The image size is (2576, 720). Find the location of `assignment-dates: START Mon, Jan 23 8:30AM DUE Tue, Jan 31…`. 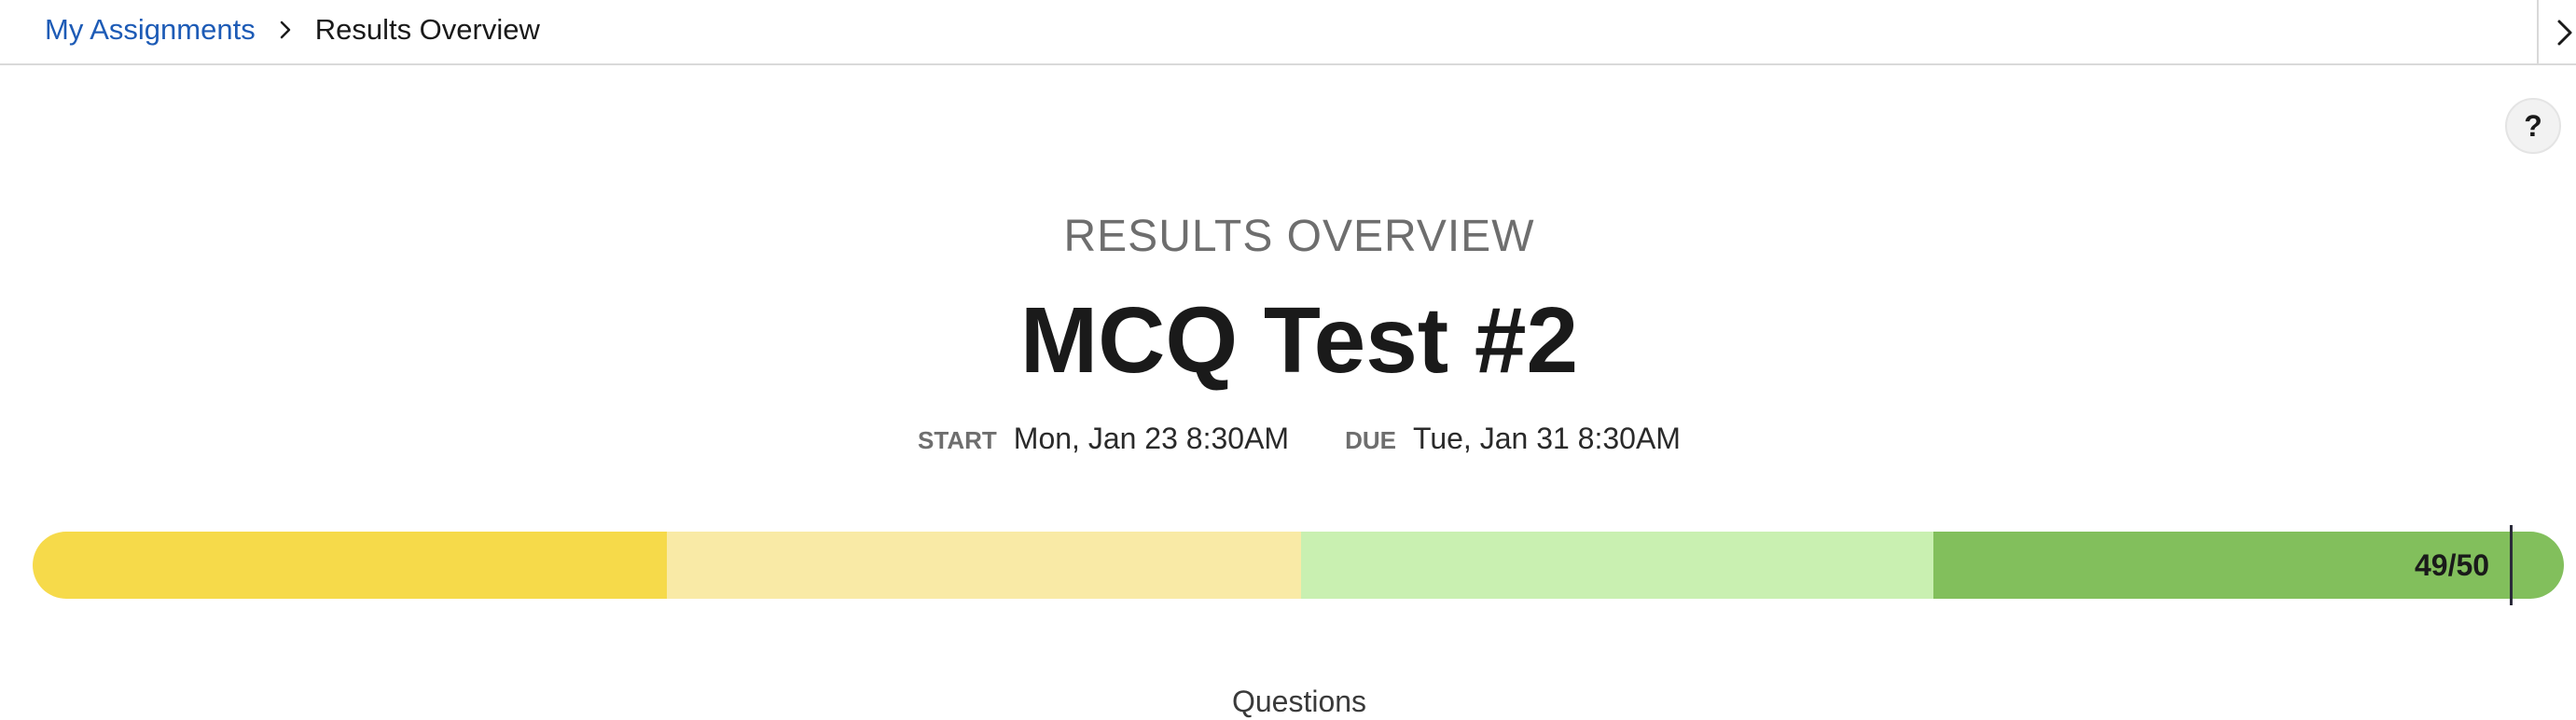

assignment-dates: START Mon, Jan 23 8:30AM DUE Tue, Jan 31… is located at coordinates (1288, 439).